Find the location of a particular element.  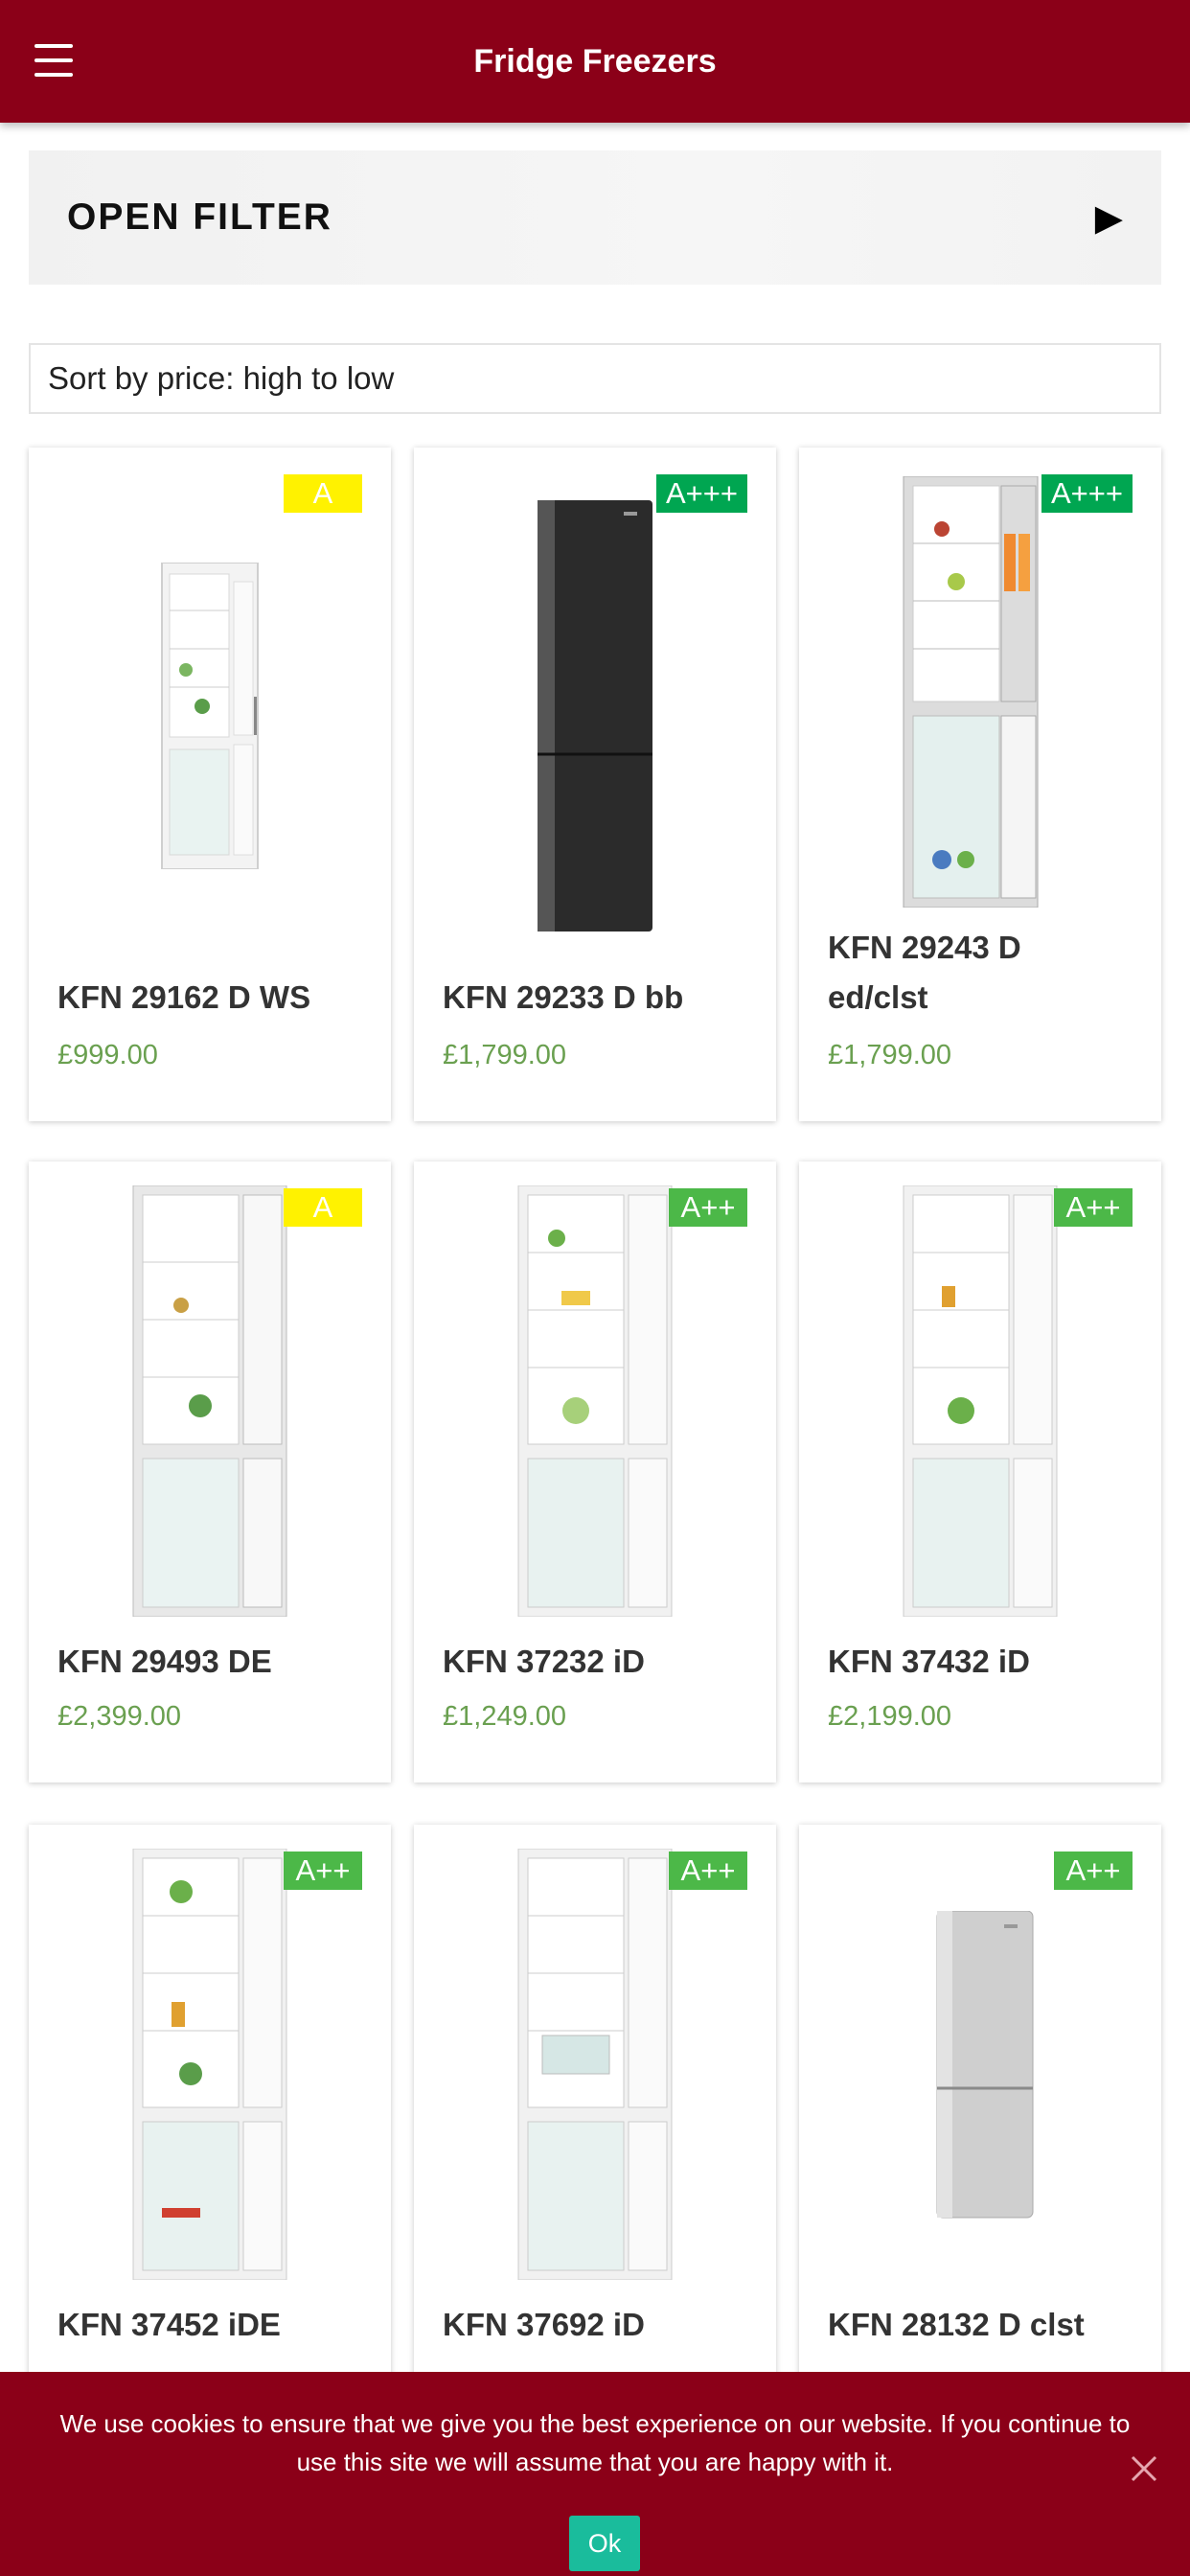

open-filter-button: OPEN FILTER ▶ is located at coordinates (595, 217).